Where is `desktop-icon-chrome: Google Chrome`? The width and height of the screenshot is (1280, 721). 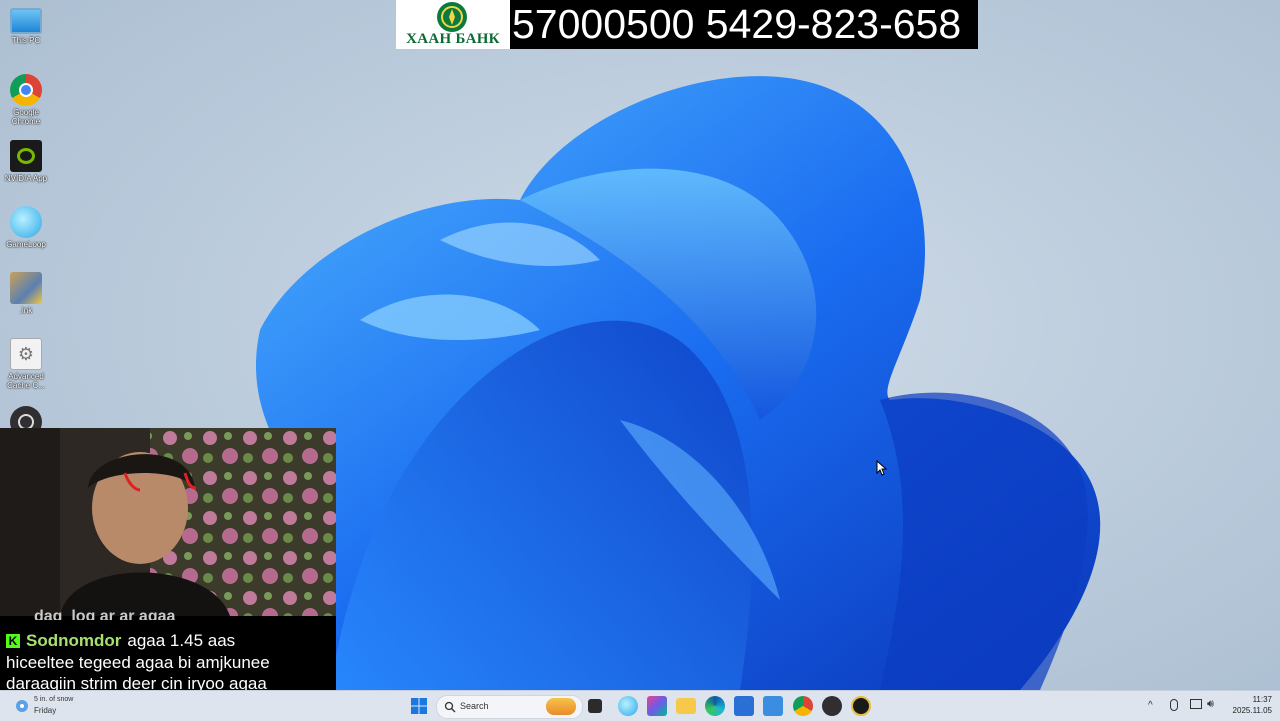
desktop-icon-chrome: Google Chrome is located at coordinates (26, 100).